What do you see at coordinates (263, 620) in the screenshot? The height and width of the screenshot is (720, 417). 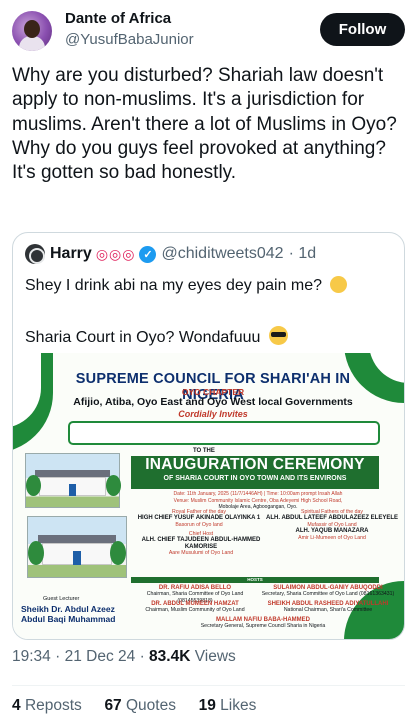 I see `host-5-name: MALLAM NAFIU BABA-HAMMED` at bounding box center [263, 620].